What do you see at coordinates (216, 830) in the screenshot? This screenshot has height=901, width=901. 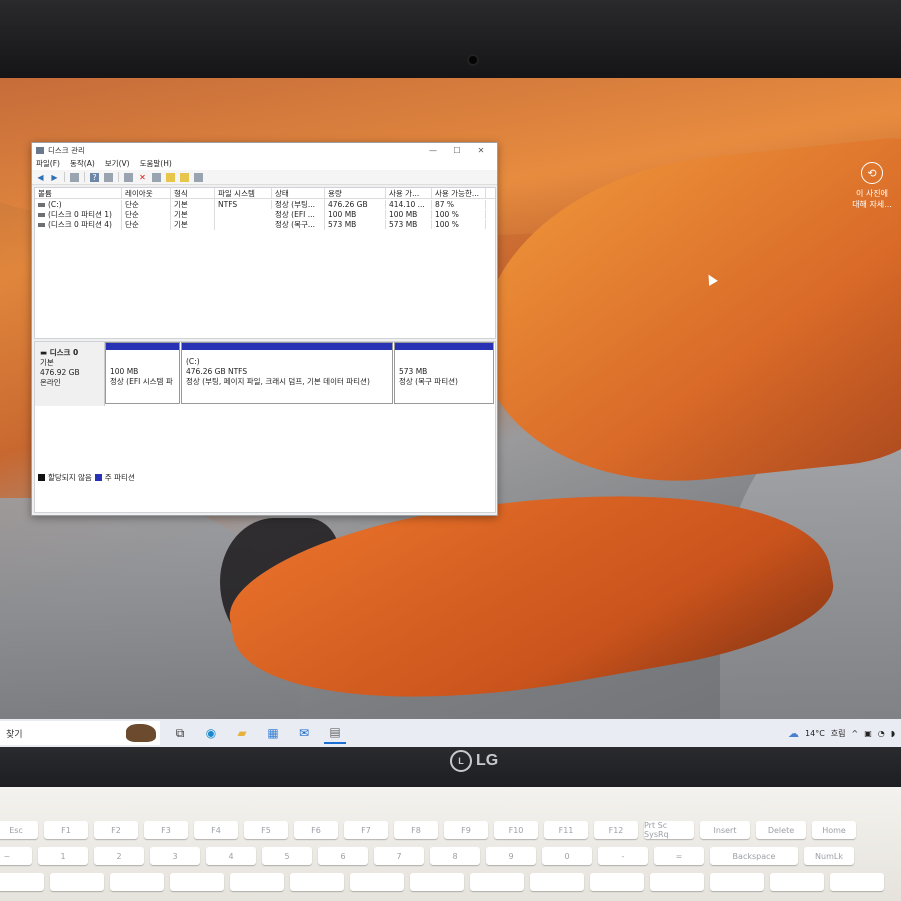 I see `key: F4` at bounding box center [216, 830].